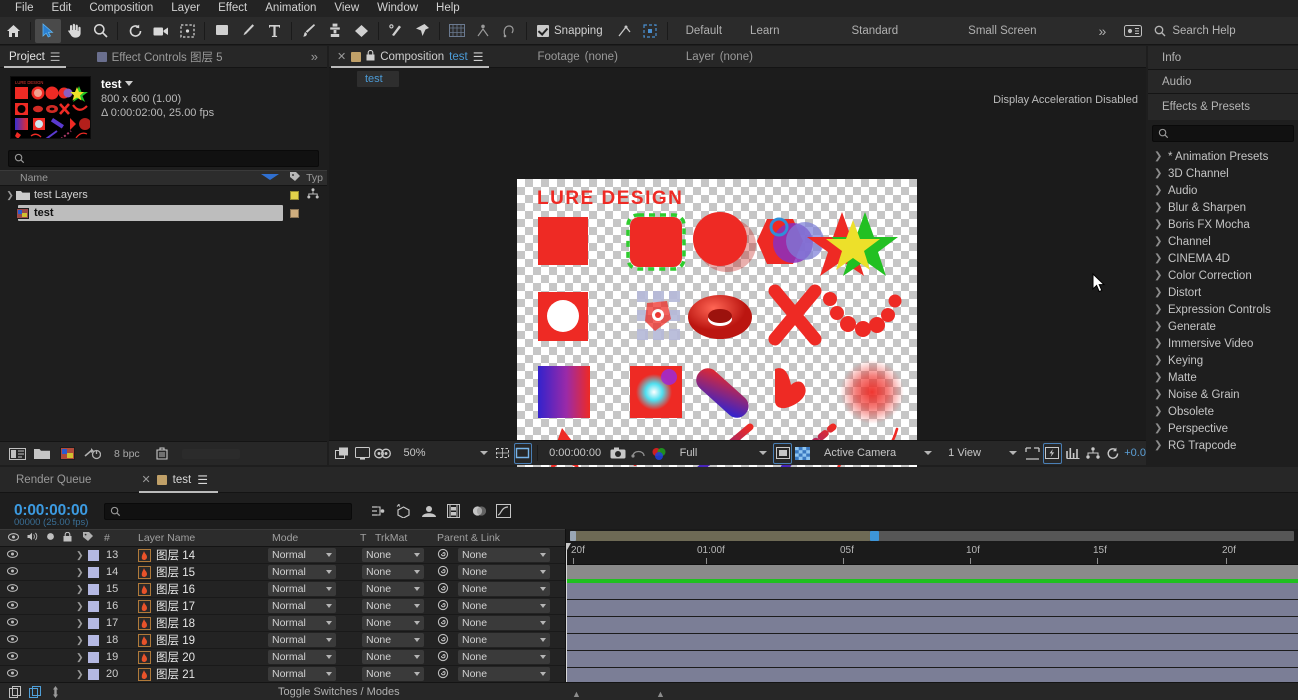  I want to click on timeline-navigator-range, so click(720, 536).